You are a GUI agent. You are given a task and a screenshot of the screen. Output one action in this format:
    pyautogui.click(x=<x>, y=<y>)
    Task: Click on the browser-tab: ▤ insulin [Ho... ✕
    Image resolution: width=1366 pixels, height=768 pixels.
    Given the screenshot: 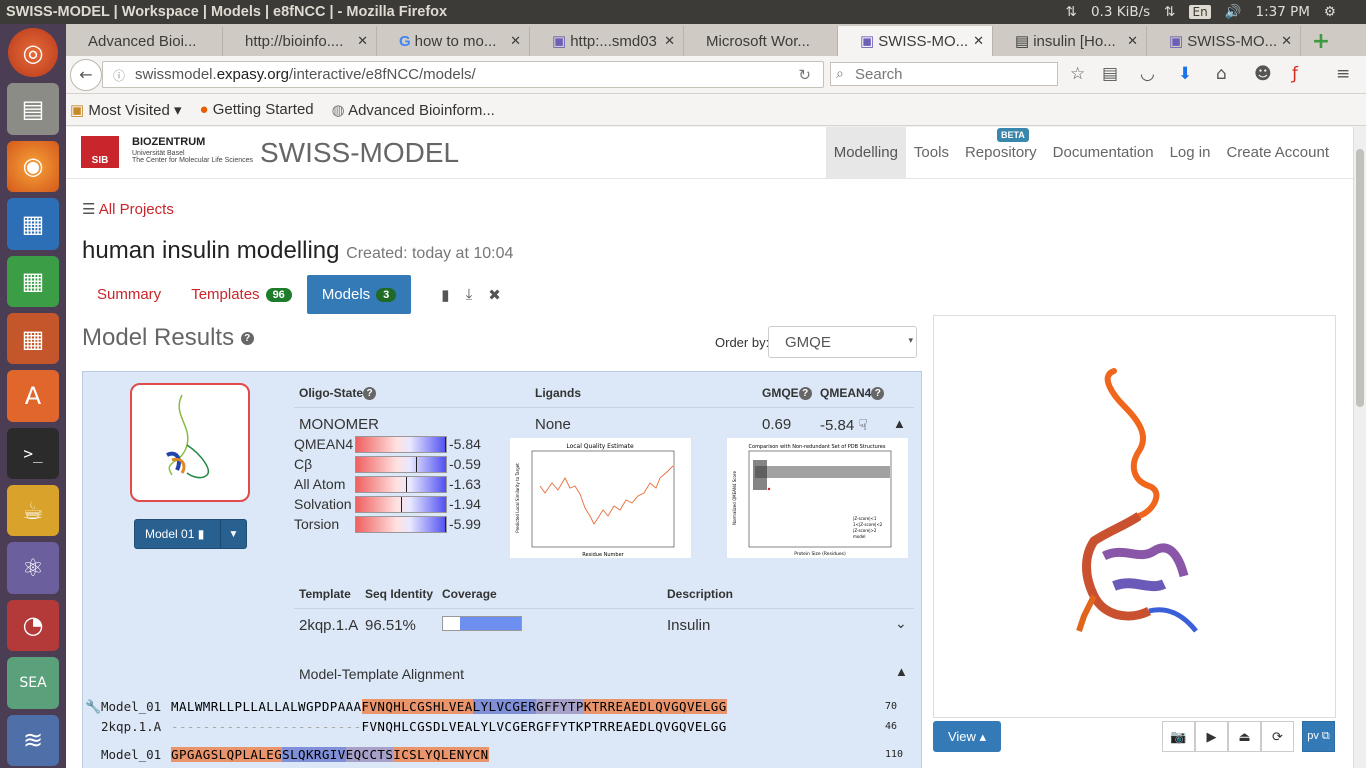 What is the action you would take?
    pyautogui.click(x=1070, y=41)
    